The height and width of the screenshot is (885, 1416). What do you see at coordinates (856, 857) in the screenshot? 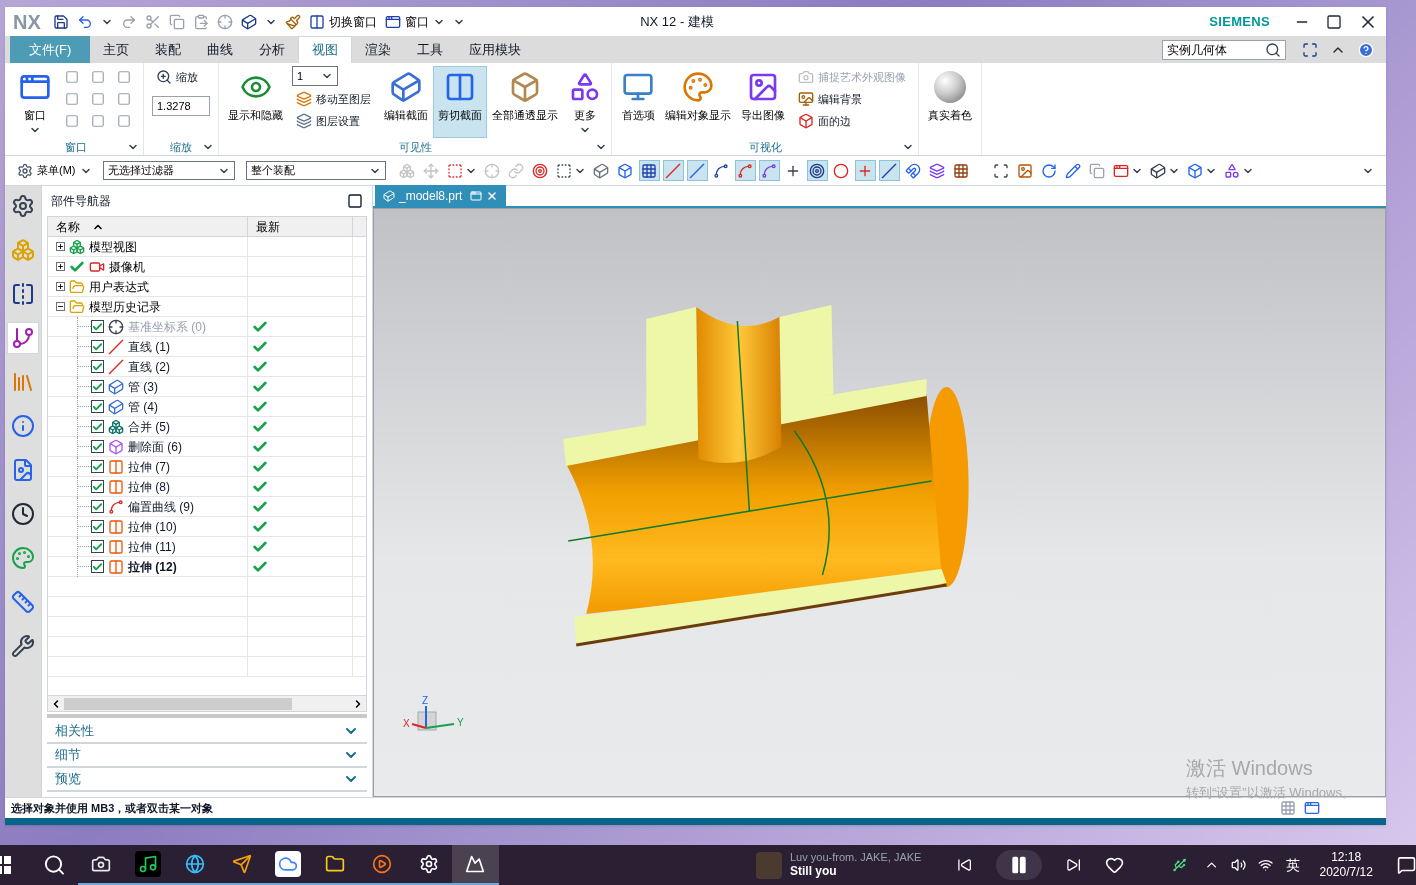
I see `track-artist: Luv you-from. JAKE, JAKE` at bounding box center [856, 857].